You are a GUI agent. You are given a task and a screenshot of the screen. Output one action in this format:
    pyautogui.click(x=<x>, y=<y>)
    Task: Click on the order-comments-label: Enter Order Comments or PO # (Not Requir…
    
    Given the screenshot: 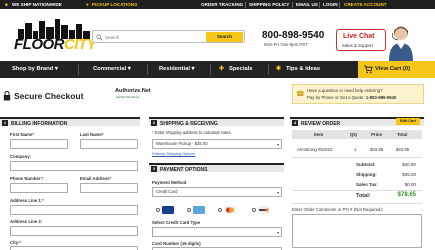 What is the action you would take?
    pyautogui.click(x=337, y=209)
    